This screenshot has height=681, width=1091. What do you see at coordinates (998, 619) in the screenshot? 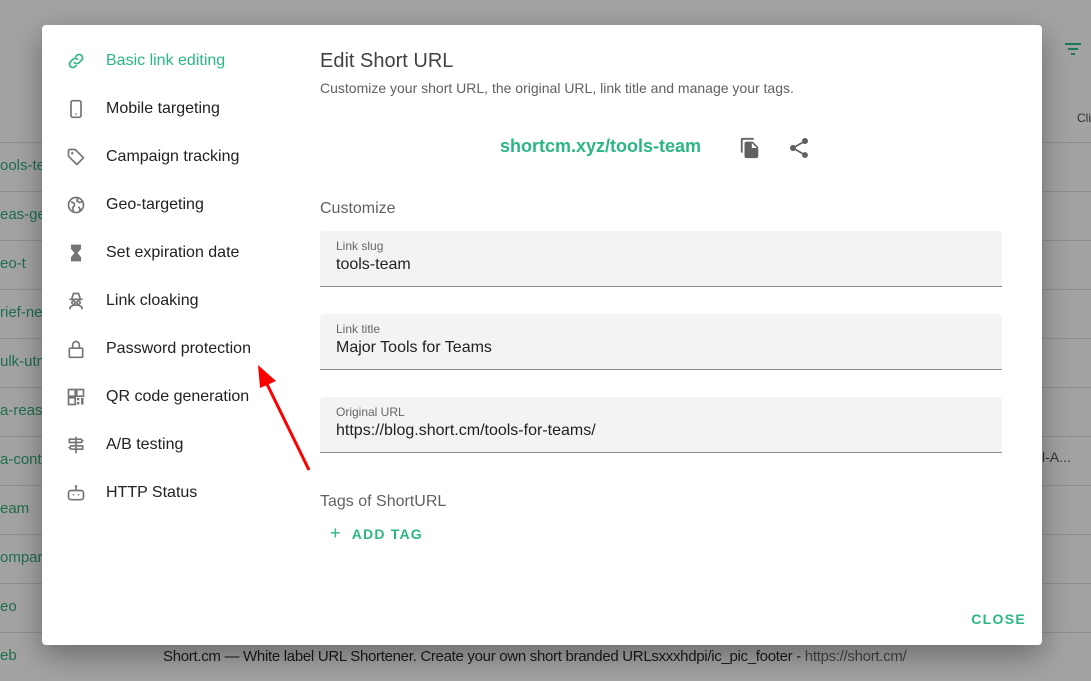
I see `close-button: CLOSE` at bounding box center [998, 619].